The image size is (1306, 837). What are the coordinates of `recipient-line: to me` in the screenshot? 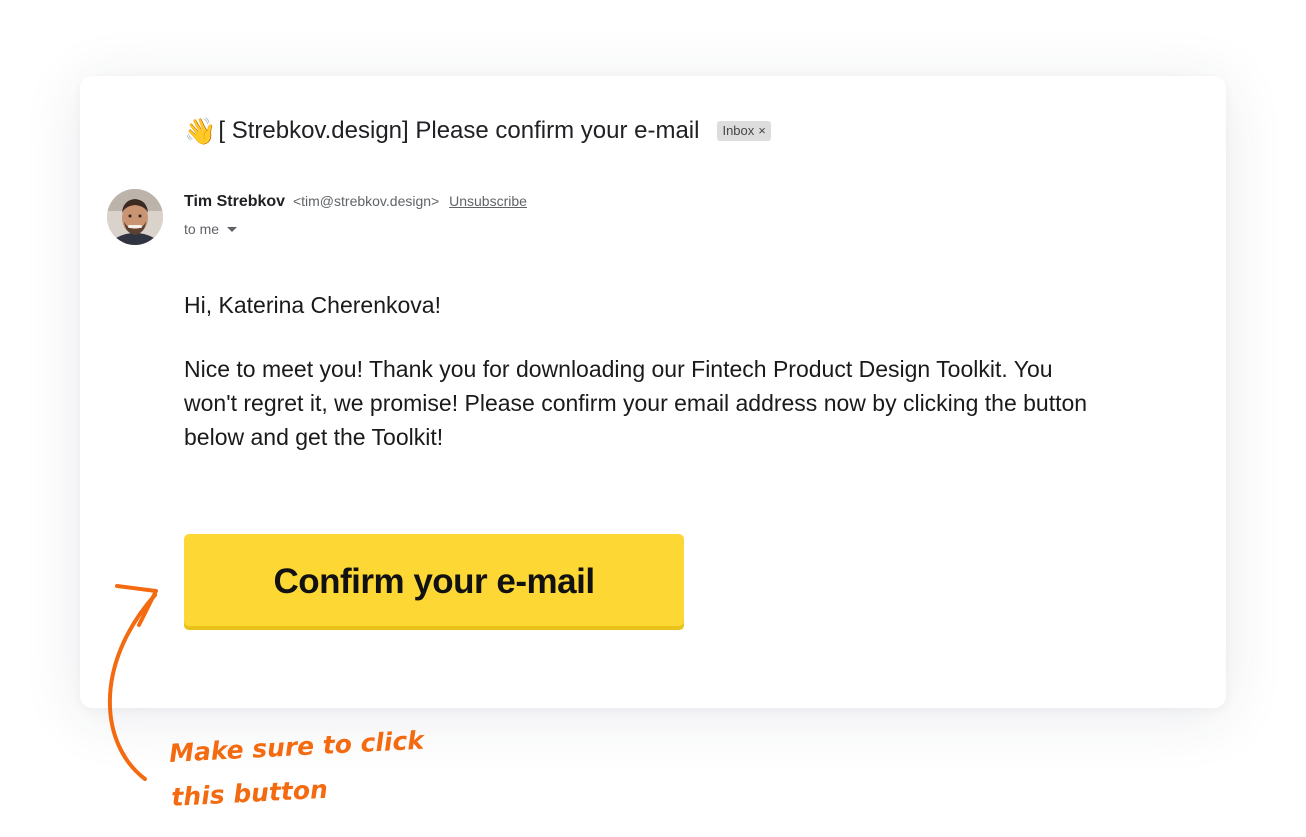 It's located at (211, 229).